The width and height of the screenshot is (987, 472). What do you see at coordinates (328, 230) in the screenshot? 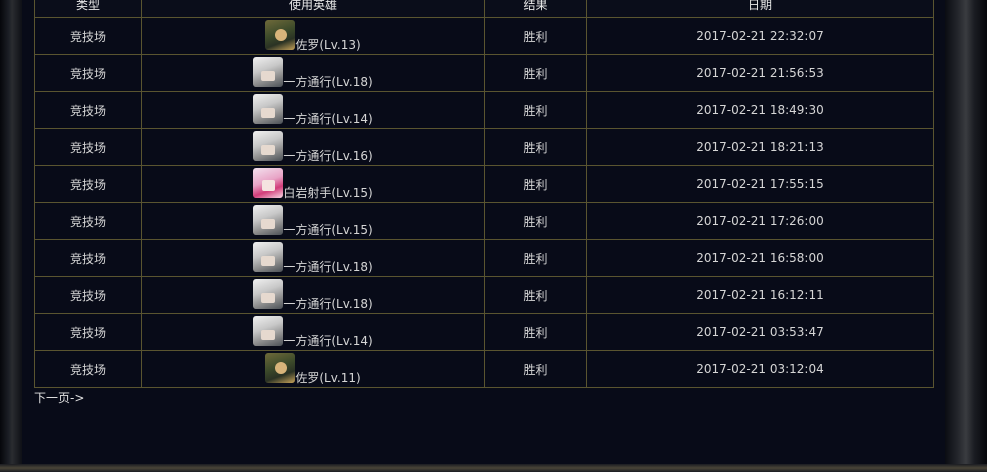
I see `hero-name: 一方通行(Lv.15)` at bounding box center [328, 230].